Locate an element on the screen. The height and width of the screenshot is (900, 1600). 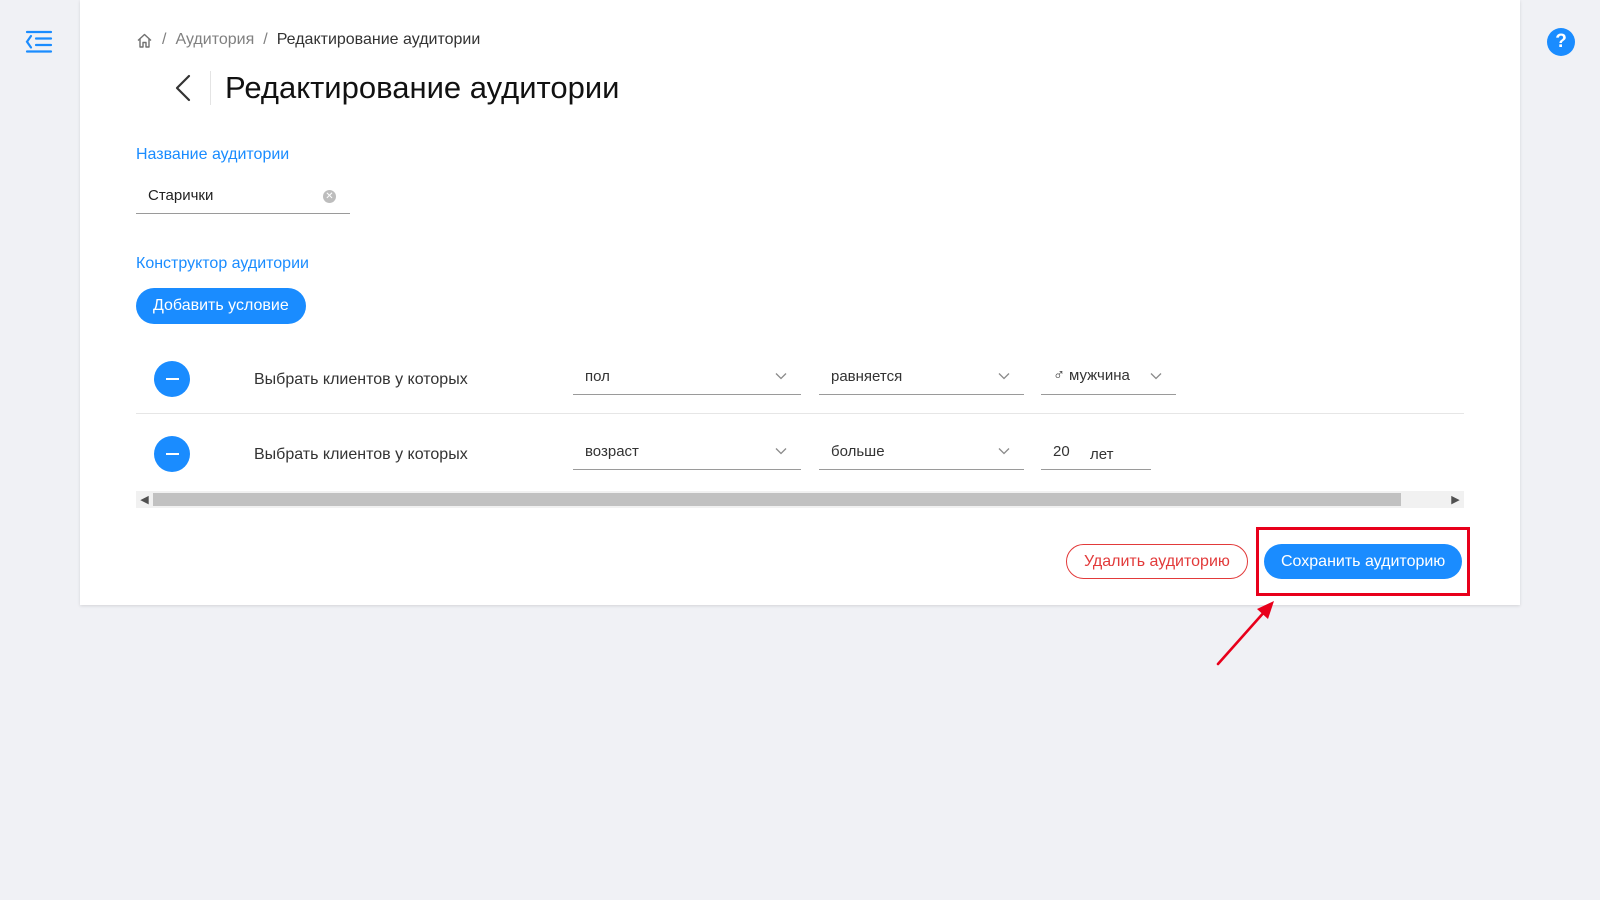
page-title: Редактирование аудитории is located at coordinates (422, 87).